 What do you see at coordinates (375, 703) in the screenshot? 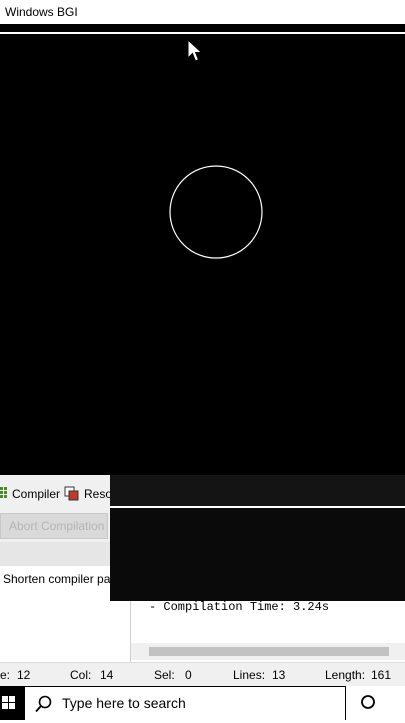
I see `cortana-button` at bounding box center [375, 703].